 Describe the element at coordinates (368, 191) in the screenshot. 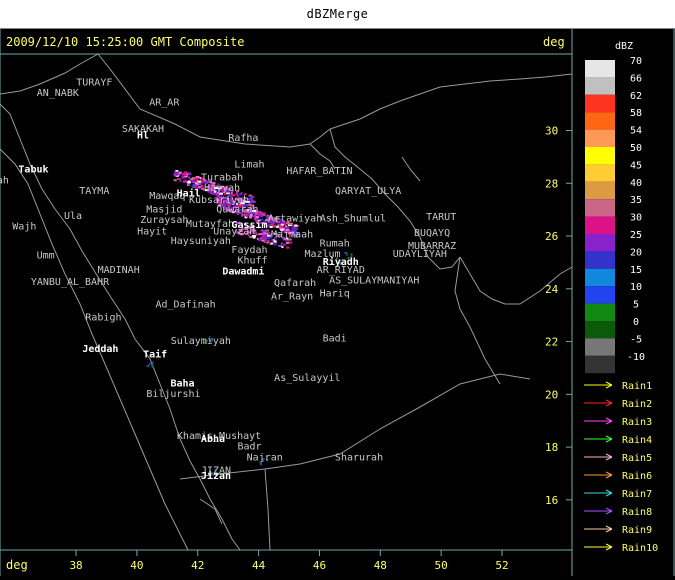

I see `place-label: QARYAT_ULYA` at that location.